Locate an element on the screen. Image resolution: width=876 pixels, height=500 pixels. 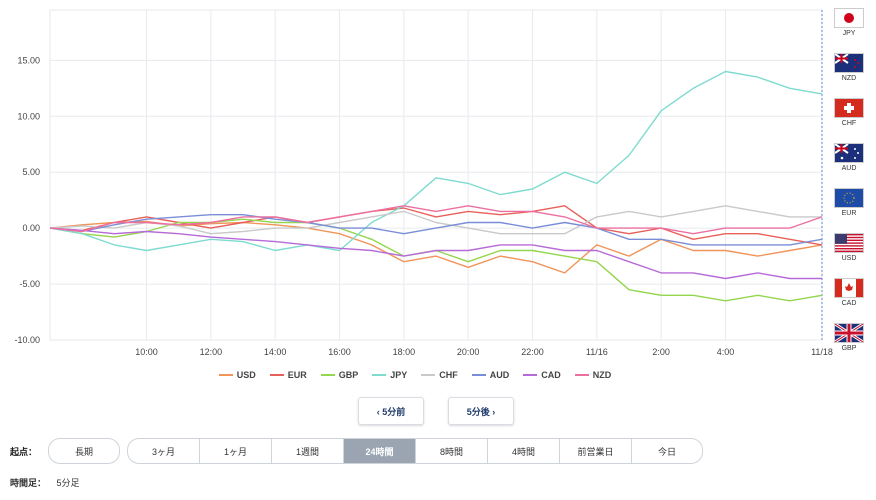
legend-item-eur: EUR is located at coordinates (288, 375).